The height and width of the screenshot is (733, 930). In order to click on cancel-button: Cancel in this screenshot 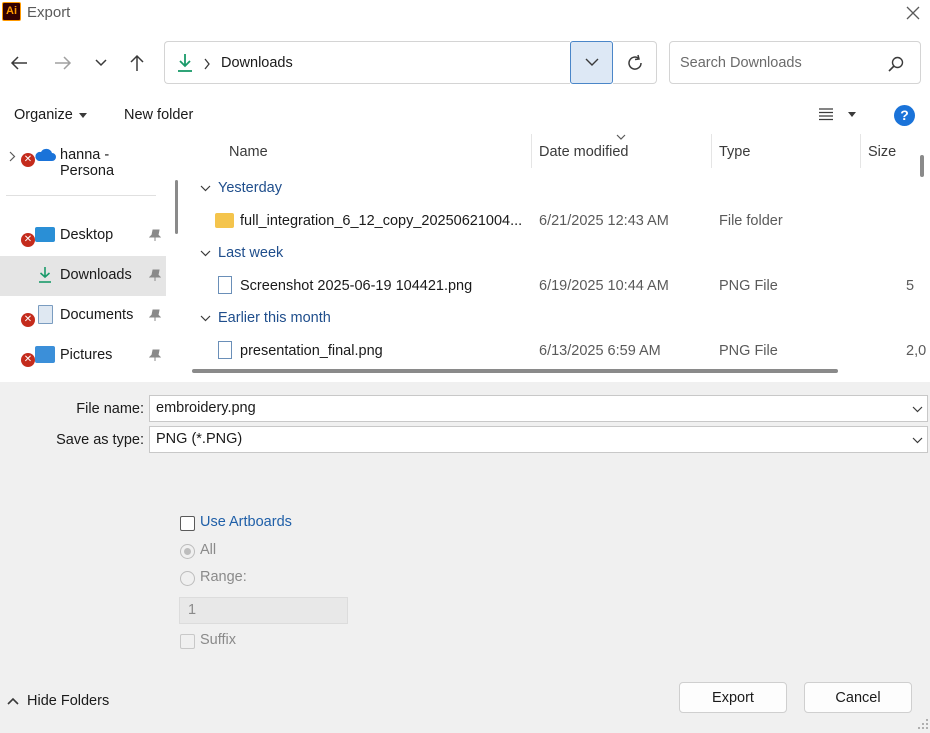, I will do `click(858, 697)`.